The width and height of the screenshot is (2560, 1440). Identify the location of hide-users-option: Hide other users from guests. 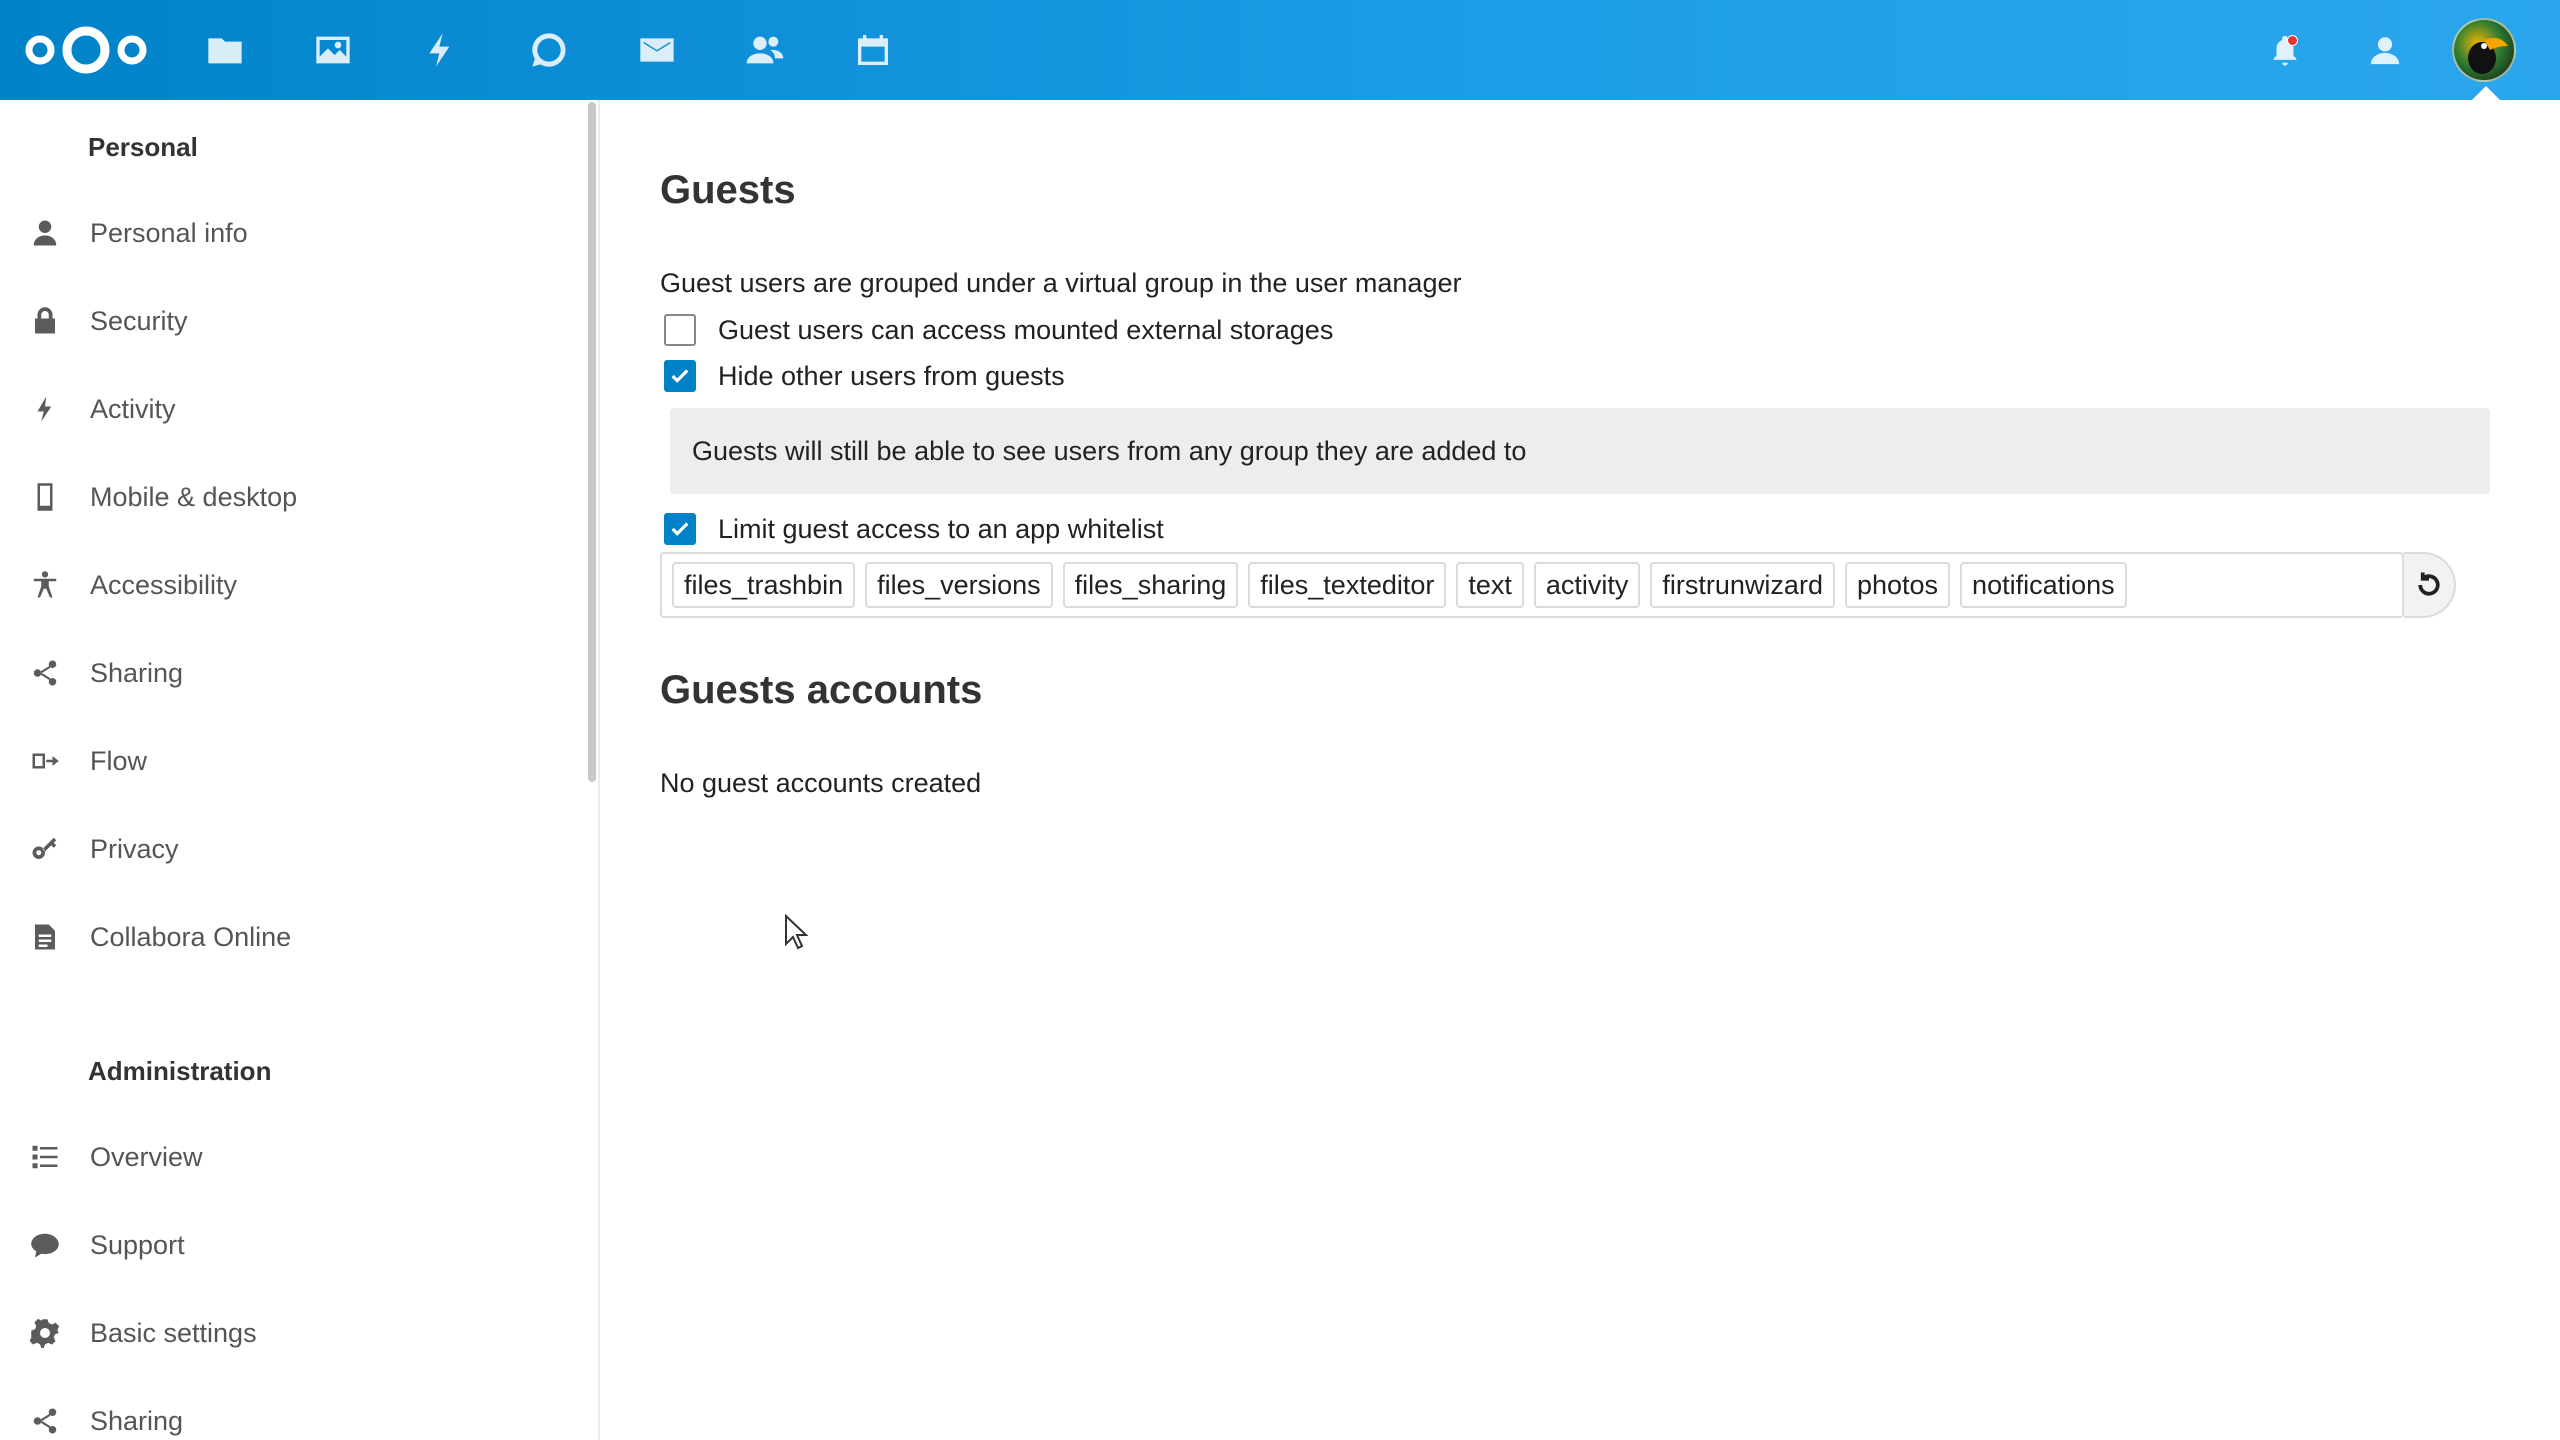
(864, 376).